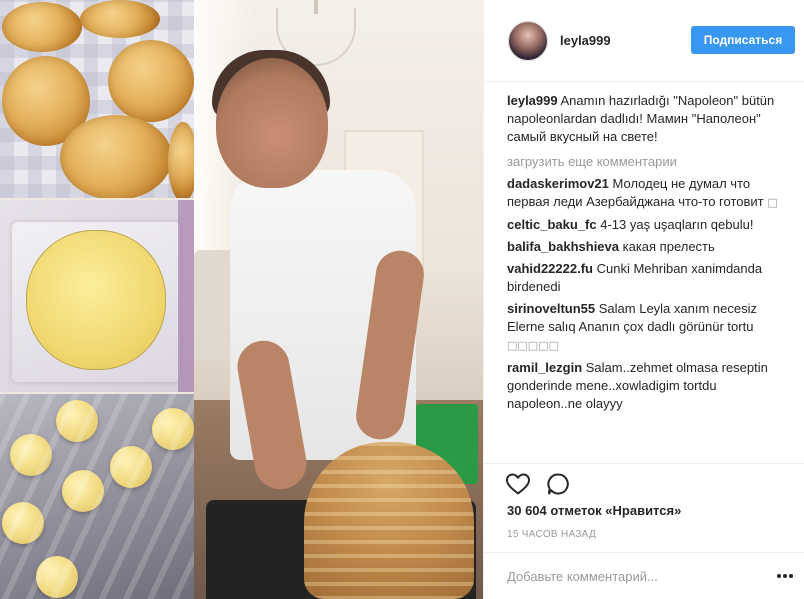  What do you see at coordinates (594, 510) in the screenshot?
I see `likes-count: 30 604 отметок «Нравится»` at bounding box center [594, 510].